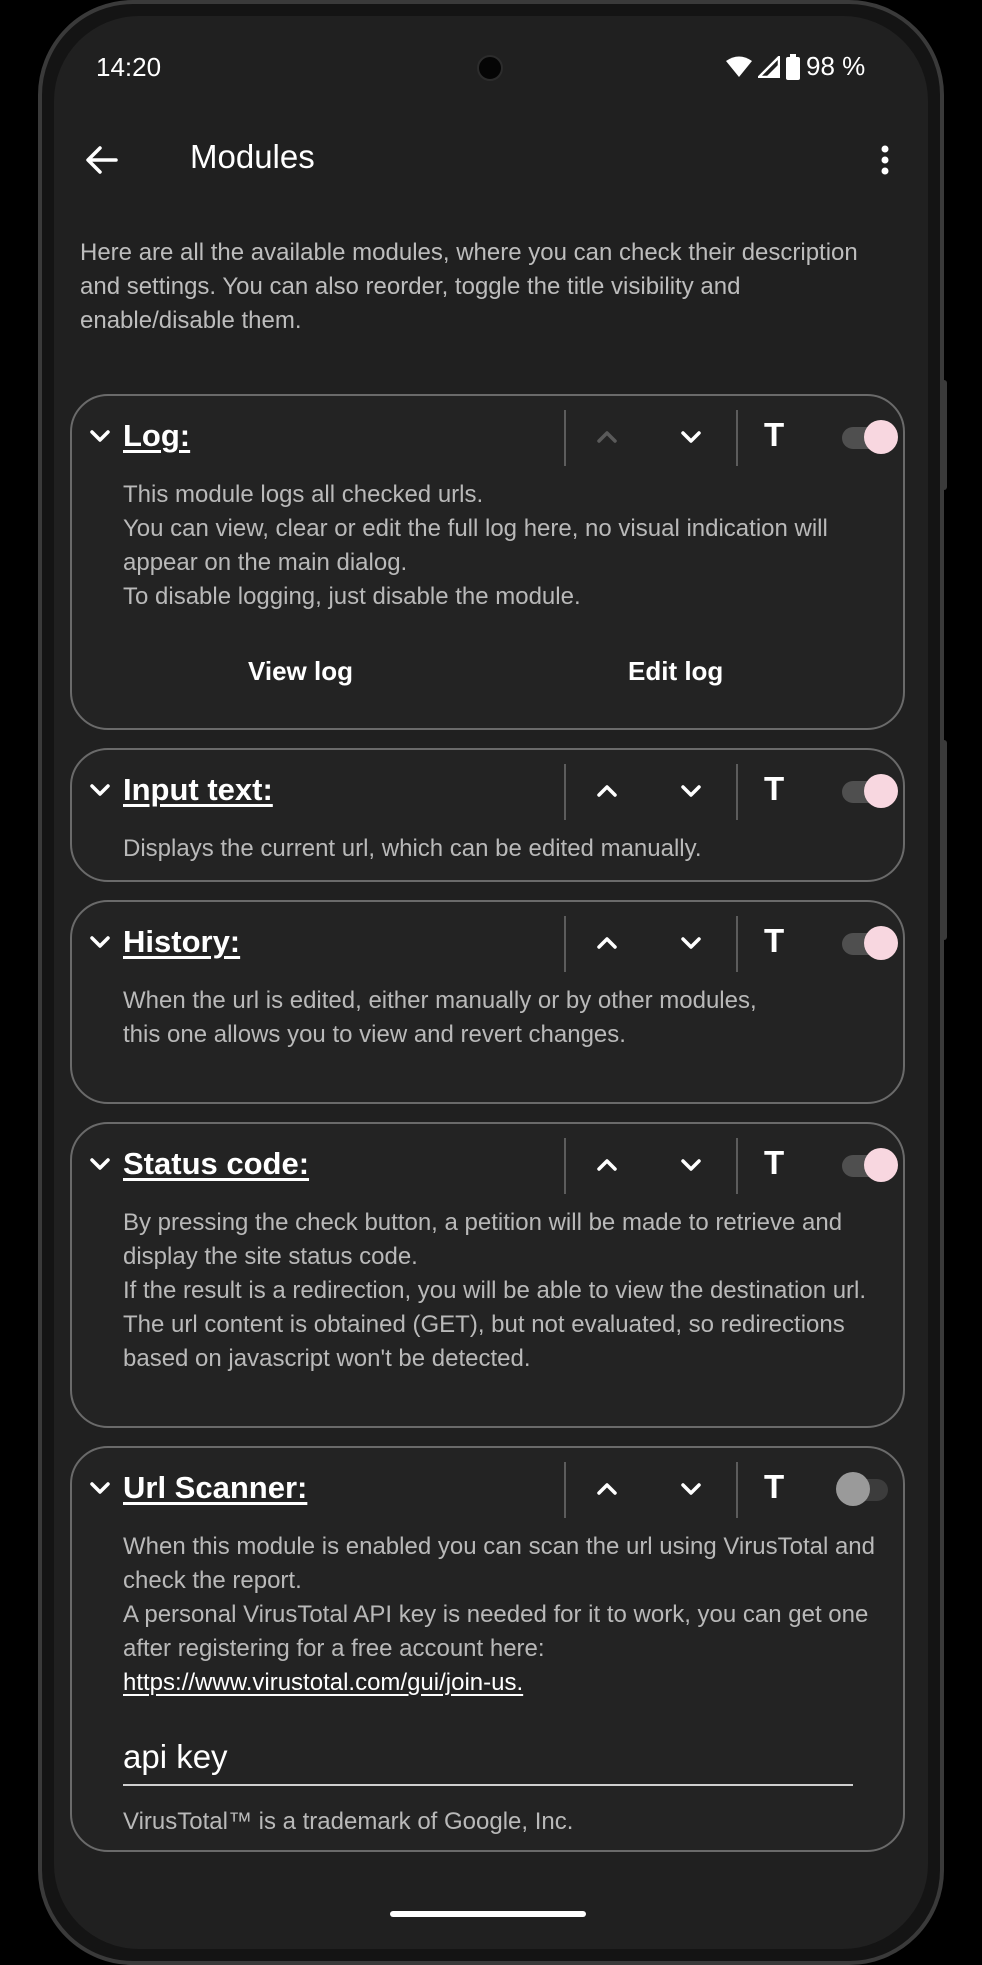 Image resolution: width=982 pixels, height=1965 pixels. What do you see at coordinates (102, 160) in the screenshot?
I see `back-arrow-icon` at bounding box center [102, 160].